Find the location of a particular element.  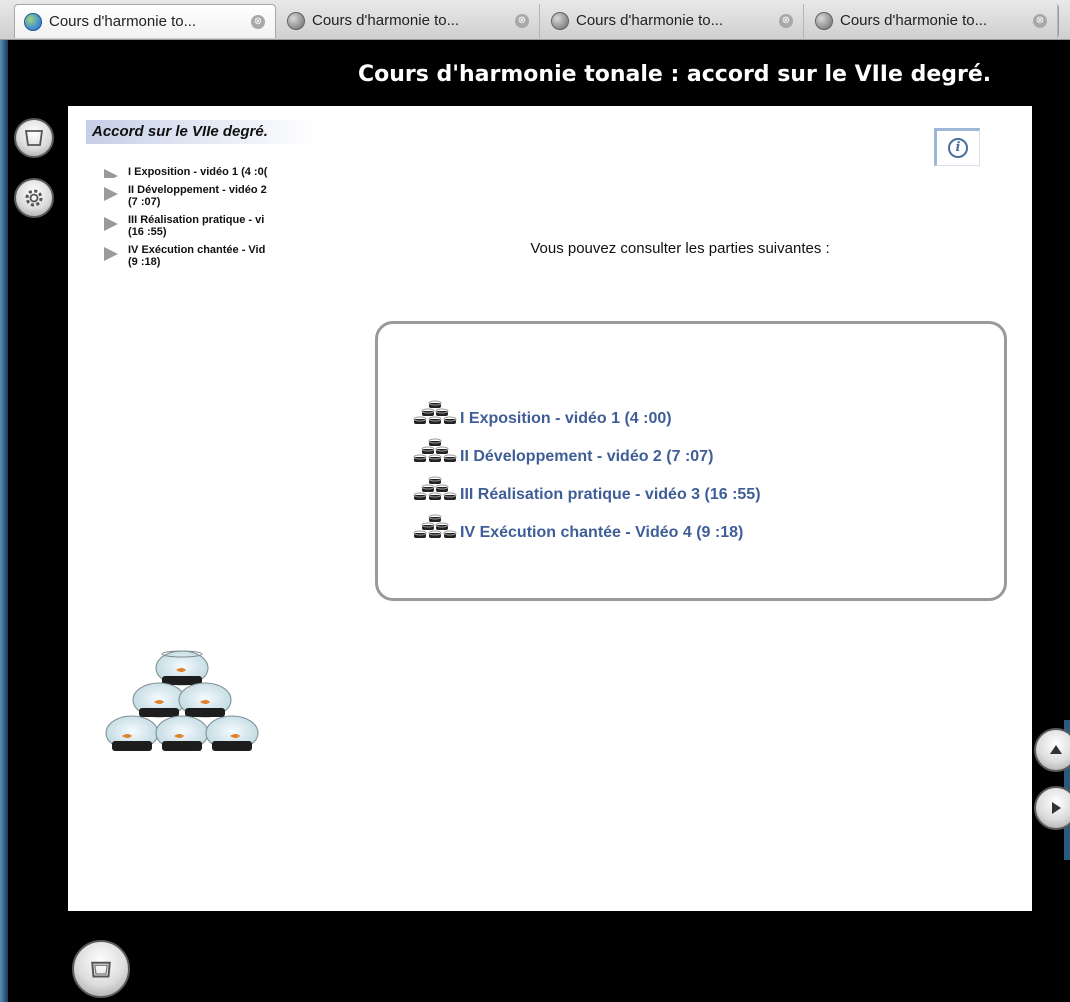

sidebar-item-label: I Exposition - vidéo 1 (4 :0( is located at coordinates (198, 172).